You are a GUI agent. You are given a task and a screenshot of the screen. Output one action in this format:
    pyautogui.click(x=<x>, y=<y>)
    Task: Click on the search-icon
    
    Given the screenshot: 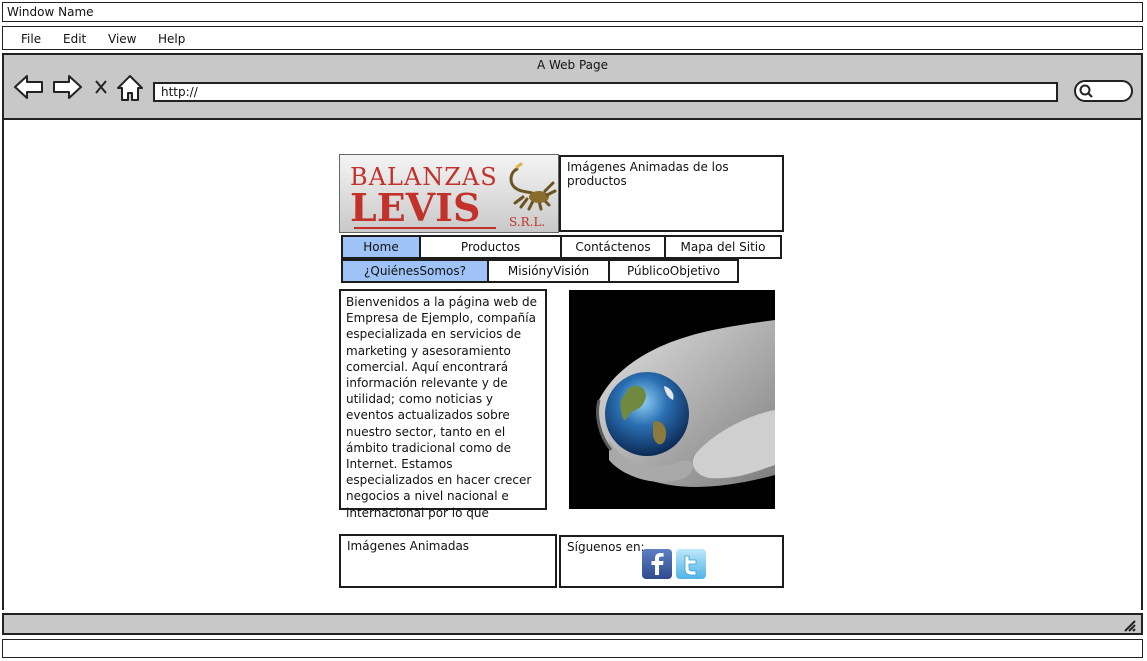 What is the action you would take?
    pyautogui.click(x=1086, y=91)
    